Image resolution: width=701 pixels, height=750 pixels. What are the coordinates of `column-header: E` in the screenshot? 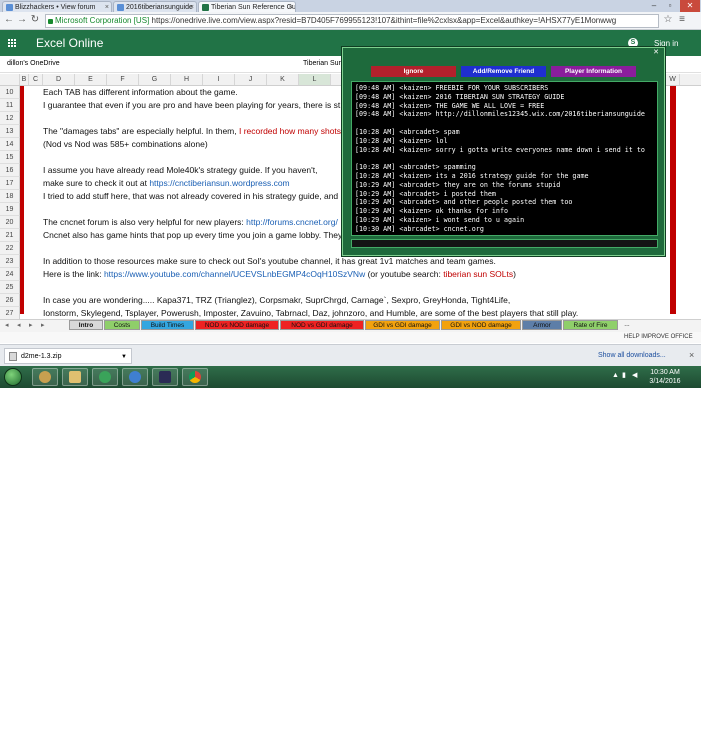 It's located at (91, 79).